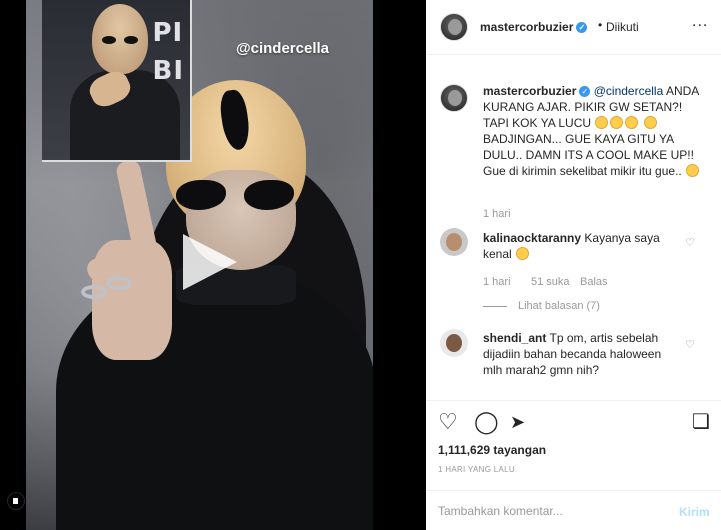  I want to click on view-replies-button: Lihat balasan (7), so click(559, 306).